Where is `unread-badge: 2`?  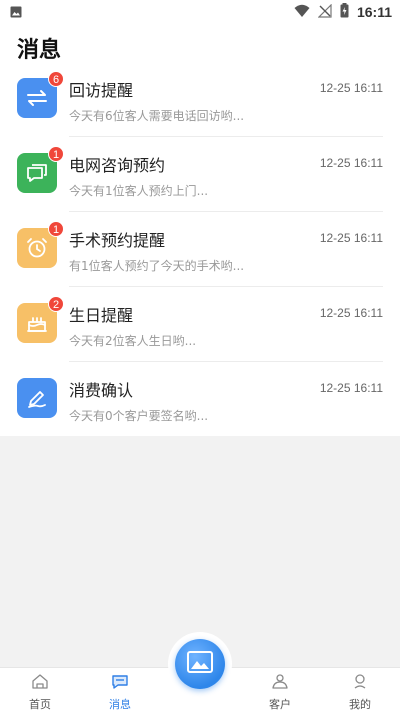 unread-badge: 2 is located at coordinates (56, 304).